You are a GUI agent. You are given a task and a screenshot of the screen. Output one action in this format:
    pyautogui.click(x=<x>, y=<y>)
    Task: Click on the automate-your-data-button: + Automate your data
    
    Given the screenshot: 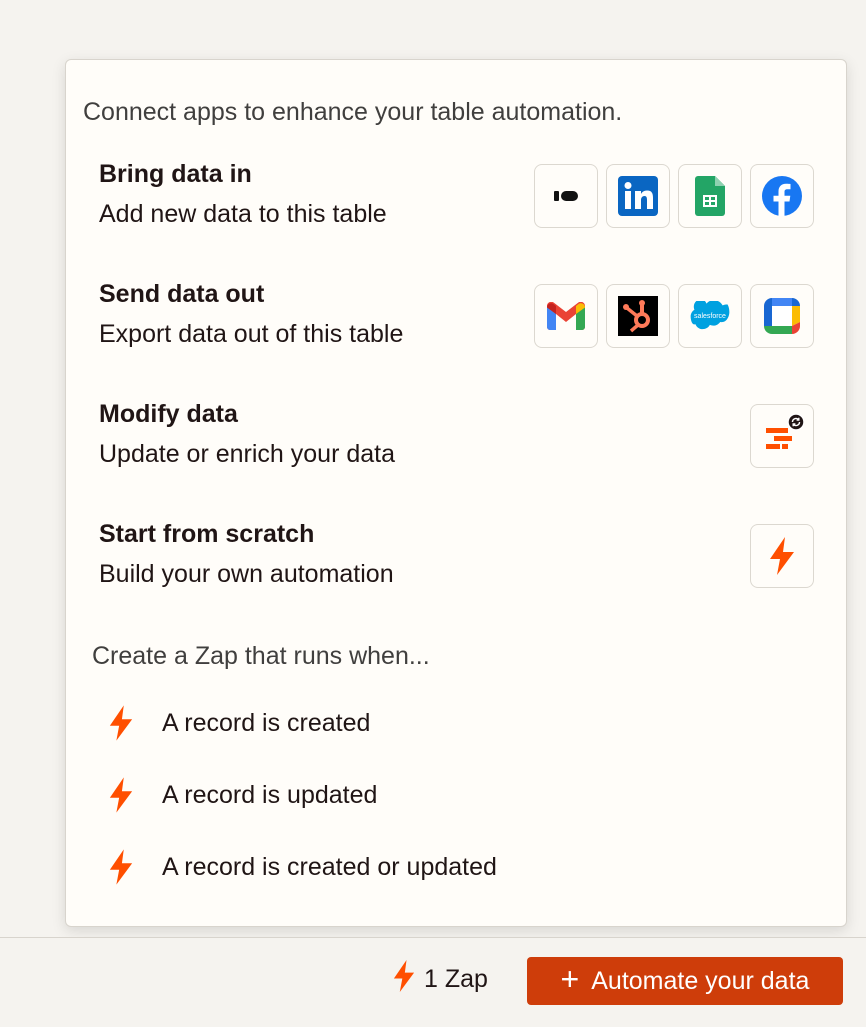 What is the action you would take?
    pyautogui.click(x=685, y=981)
    